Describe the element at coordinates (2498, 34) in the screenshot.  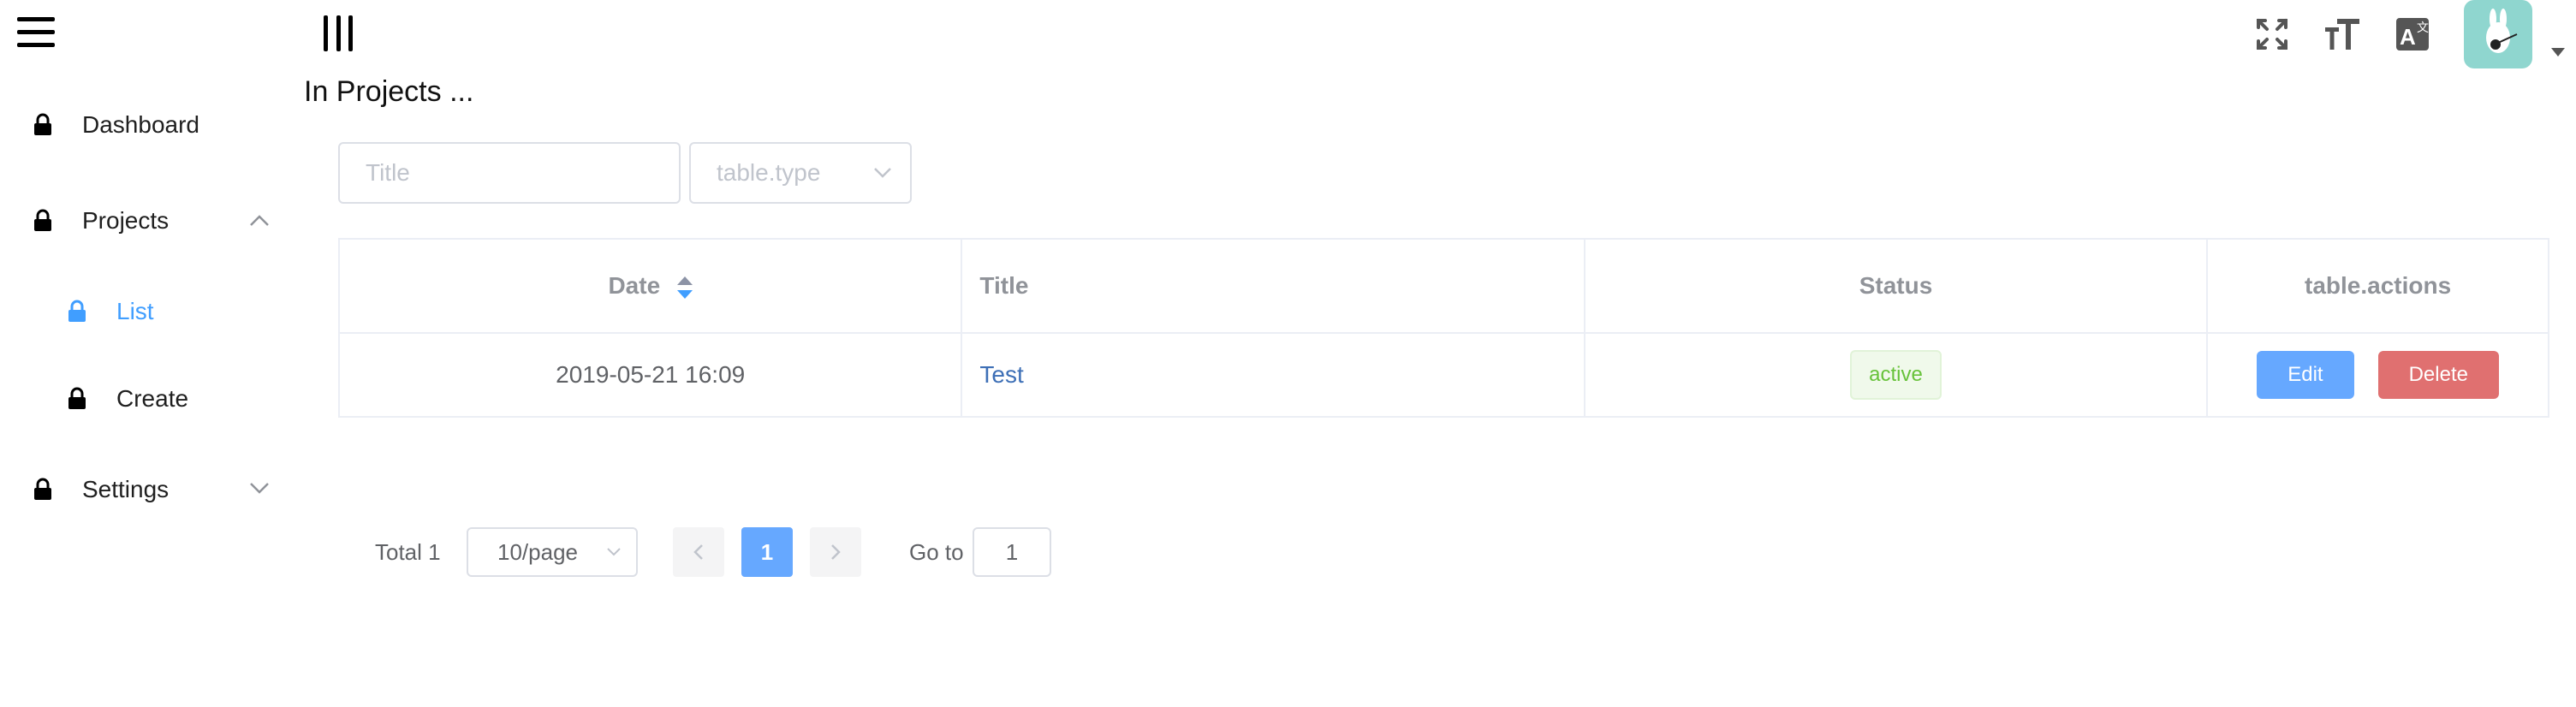
I see `user-avatar` at that location.